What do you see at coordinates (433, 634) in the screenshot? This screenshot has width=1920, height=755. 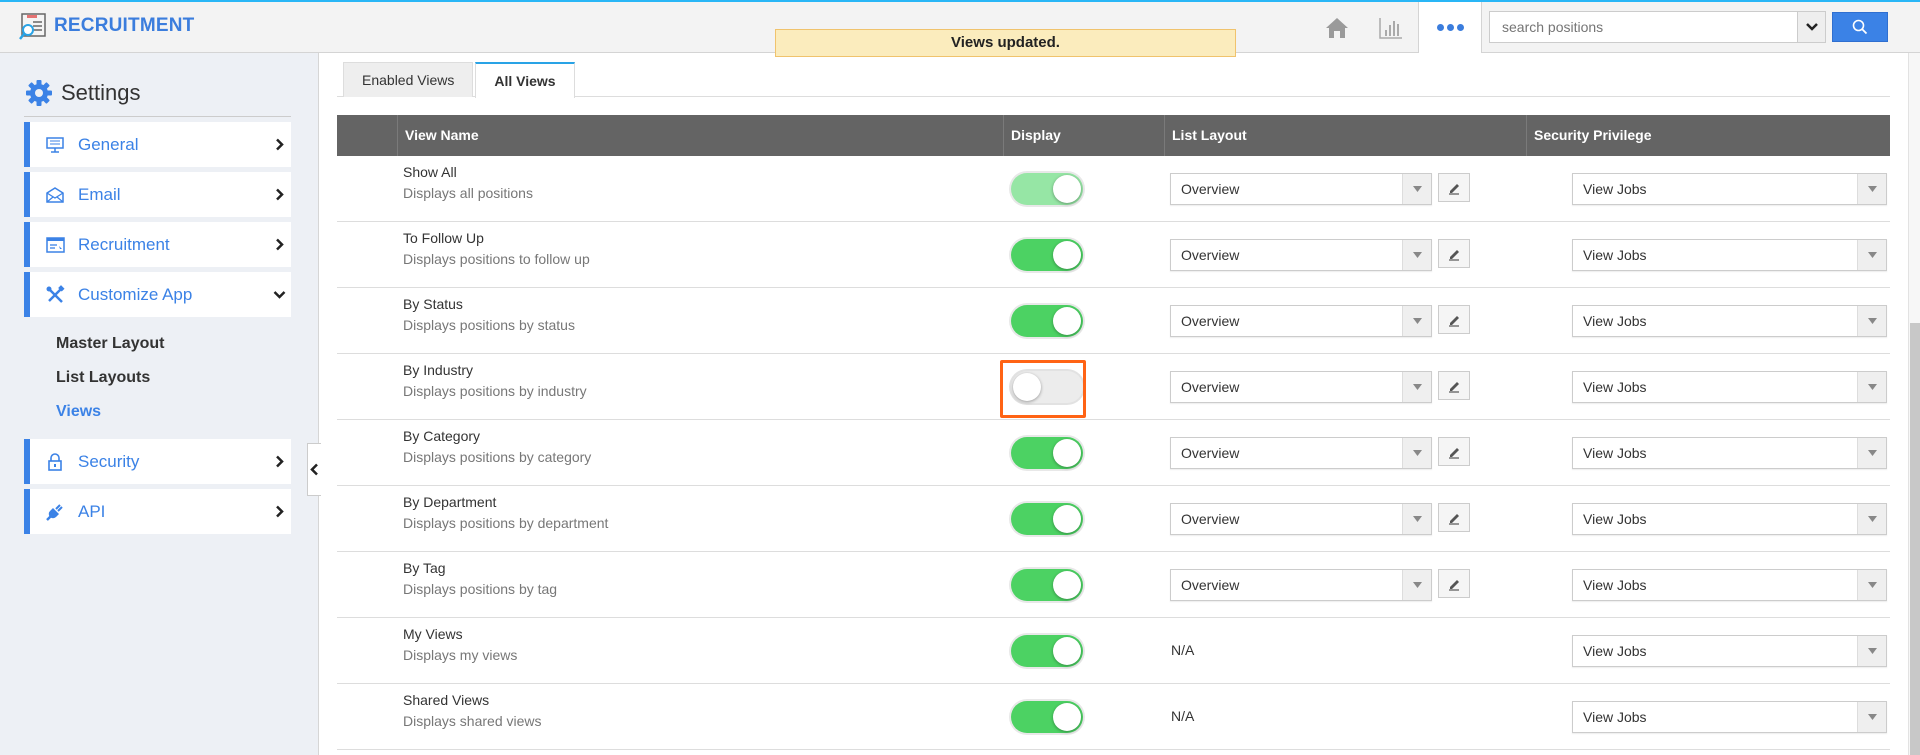 I see `view-name: My Views` at bounding box center [433, 634].